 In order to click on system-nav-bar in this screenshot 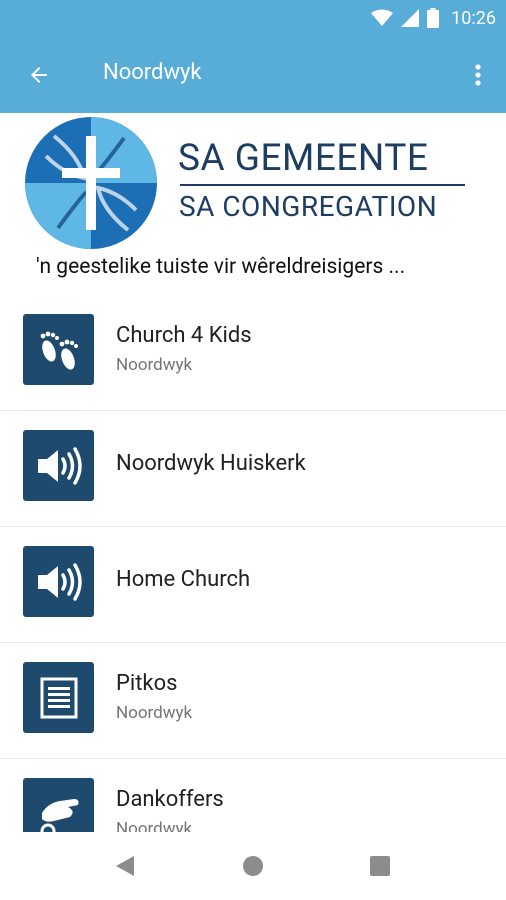, I will do `click(253, 866)`.